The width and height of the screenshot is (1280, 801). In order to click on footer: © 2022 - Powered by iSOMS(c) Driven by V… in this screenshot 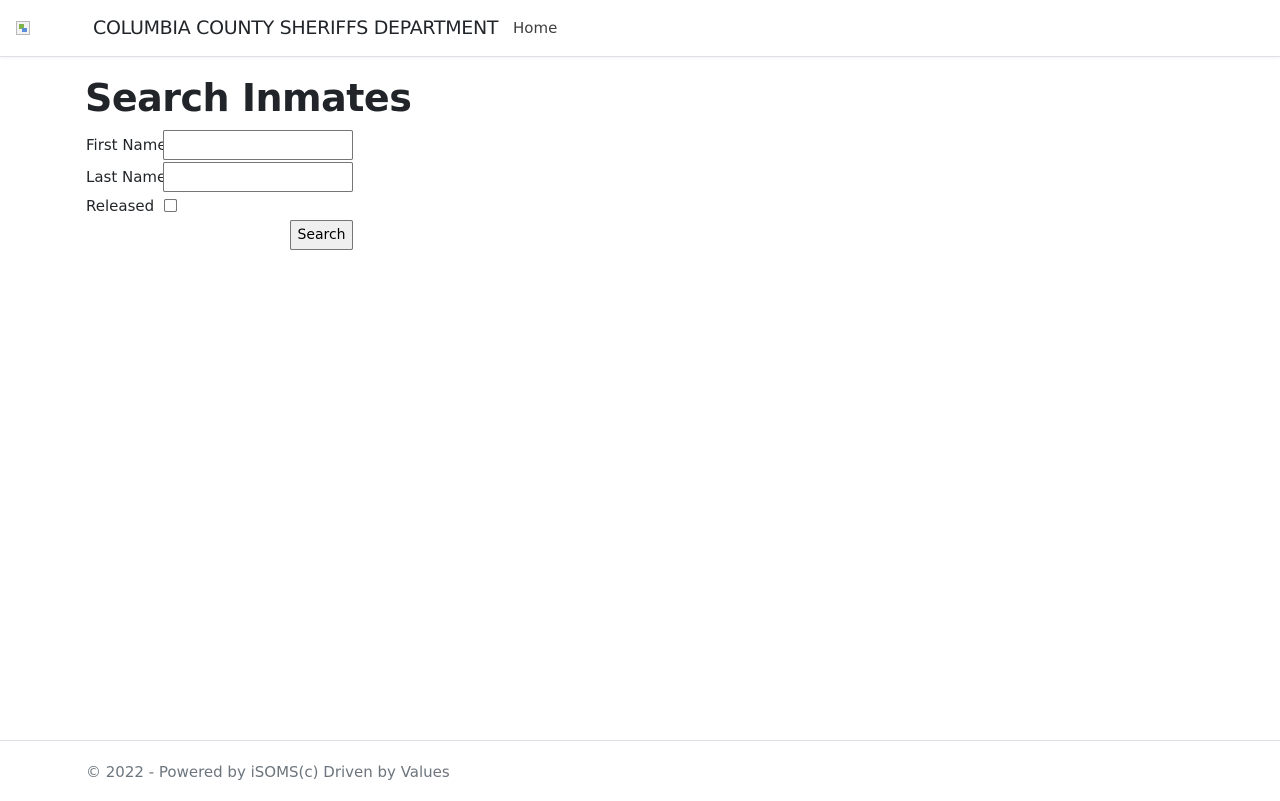, I will do `click(640, 770)`.